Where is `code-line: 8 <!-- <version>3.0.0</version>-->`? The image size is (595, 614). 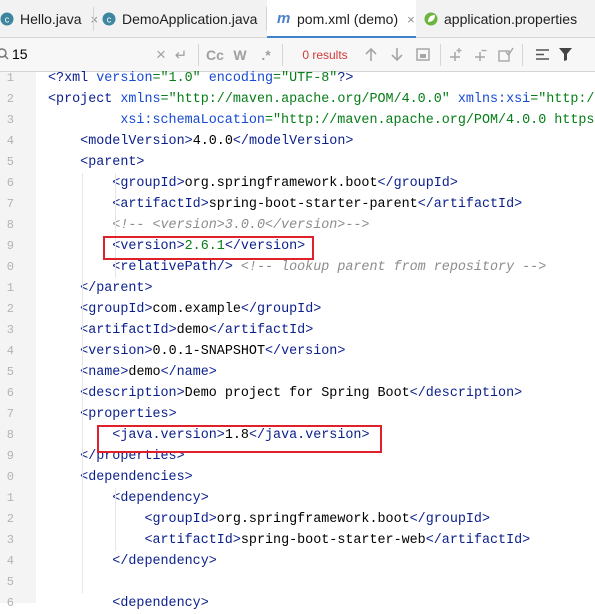 code-line: 8 <!-- <version>3.0.0</version>--> is located at coordinates (297, 225).